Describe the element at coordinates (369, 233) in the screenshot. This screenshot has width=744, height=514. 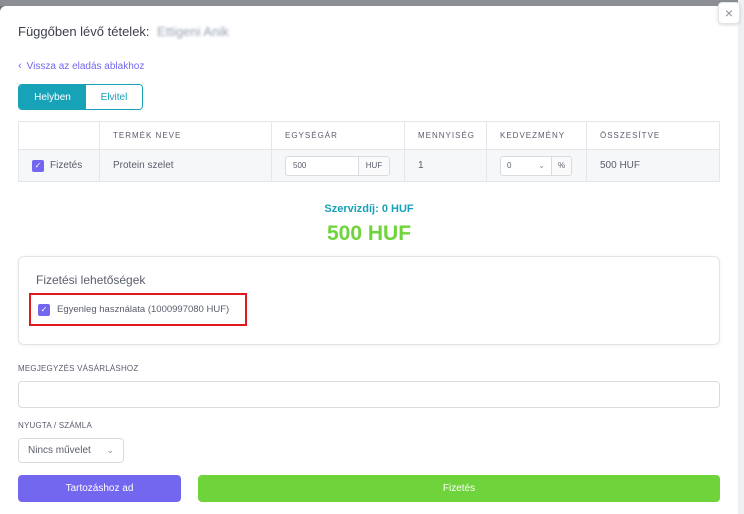
I see `grand-total: 500 HUF` at that location.